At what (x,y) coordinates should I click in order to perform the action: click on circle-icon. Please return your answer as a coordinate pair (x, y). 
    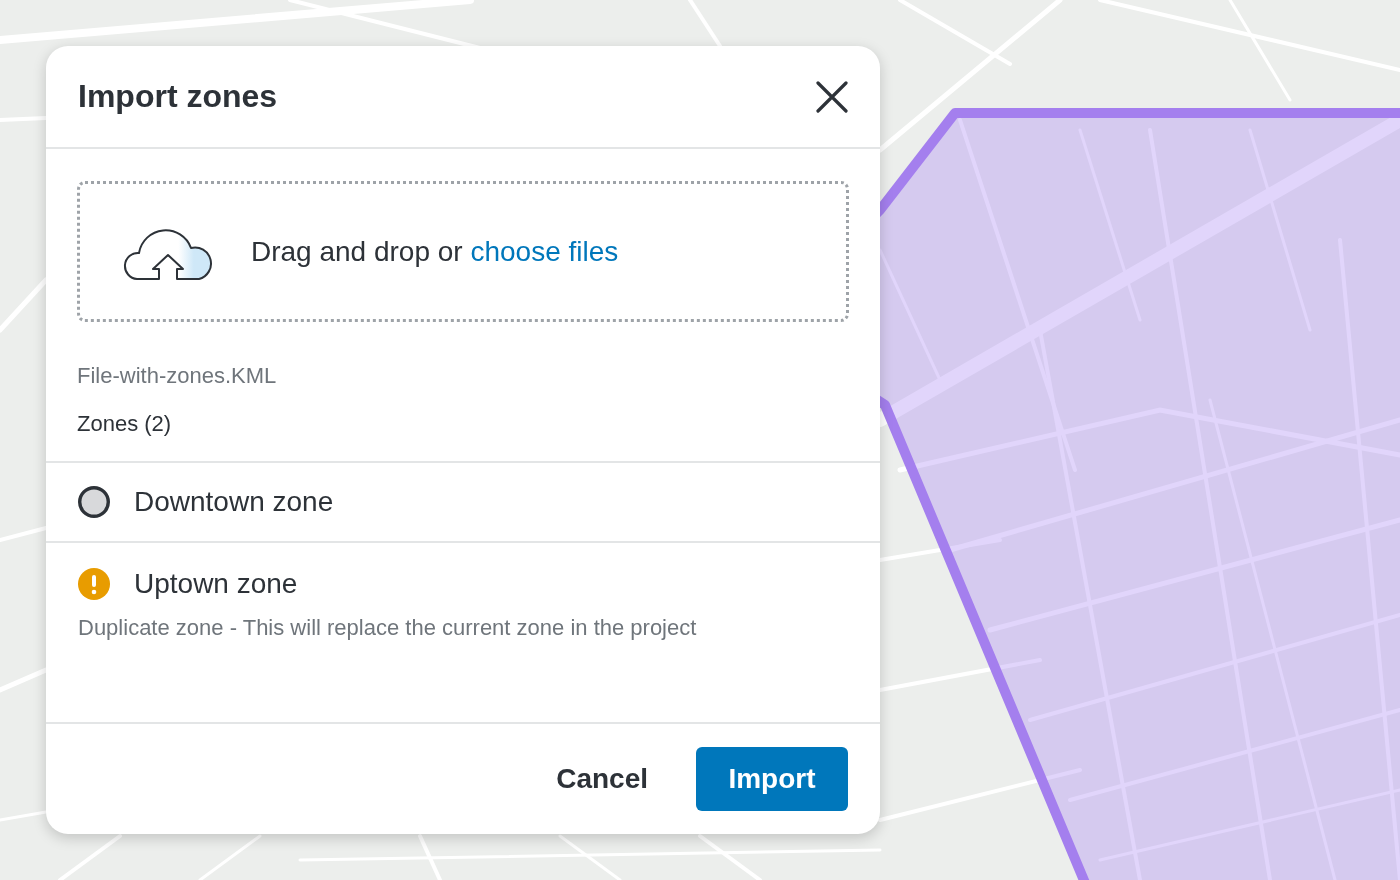
    Looking at the image, I should click on (94, 502).